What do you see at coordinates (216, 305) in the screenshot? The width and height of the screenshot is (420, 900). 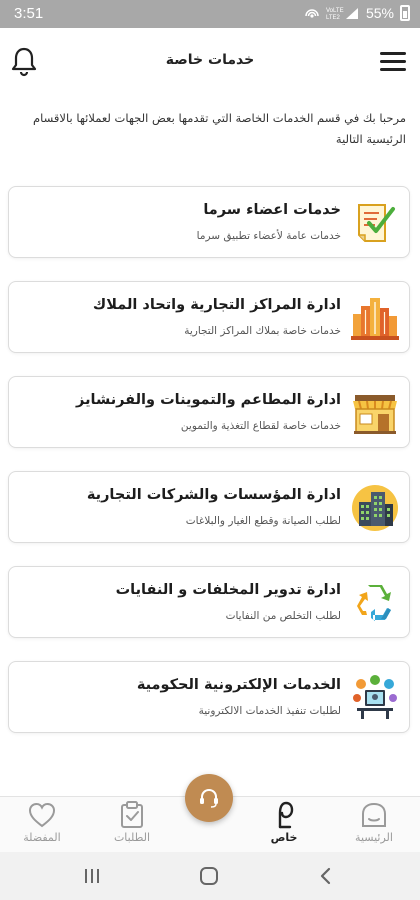 I see `service-title: ادارة المراكز التجارية واتحاد الملاك` at bounding box center [216, 305].